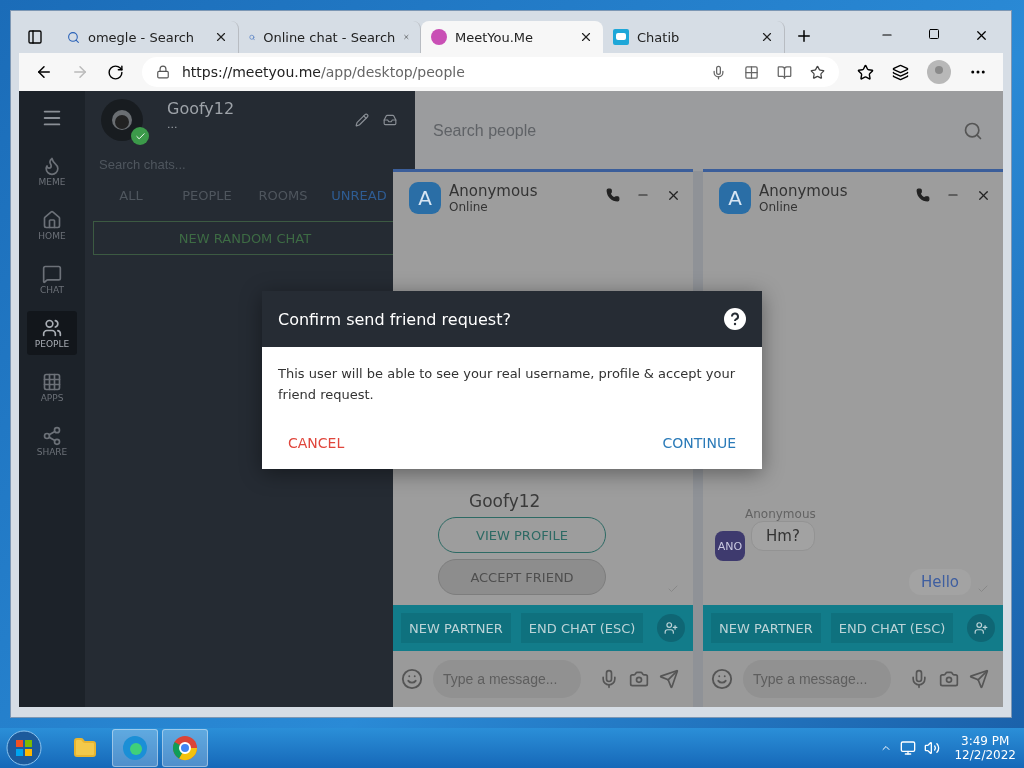 Image resolution: width=1024 pixels, height=768 pixels. I want to click on filter-tab: UNREAD, so click(359, 195).